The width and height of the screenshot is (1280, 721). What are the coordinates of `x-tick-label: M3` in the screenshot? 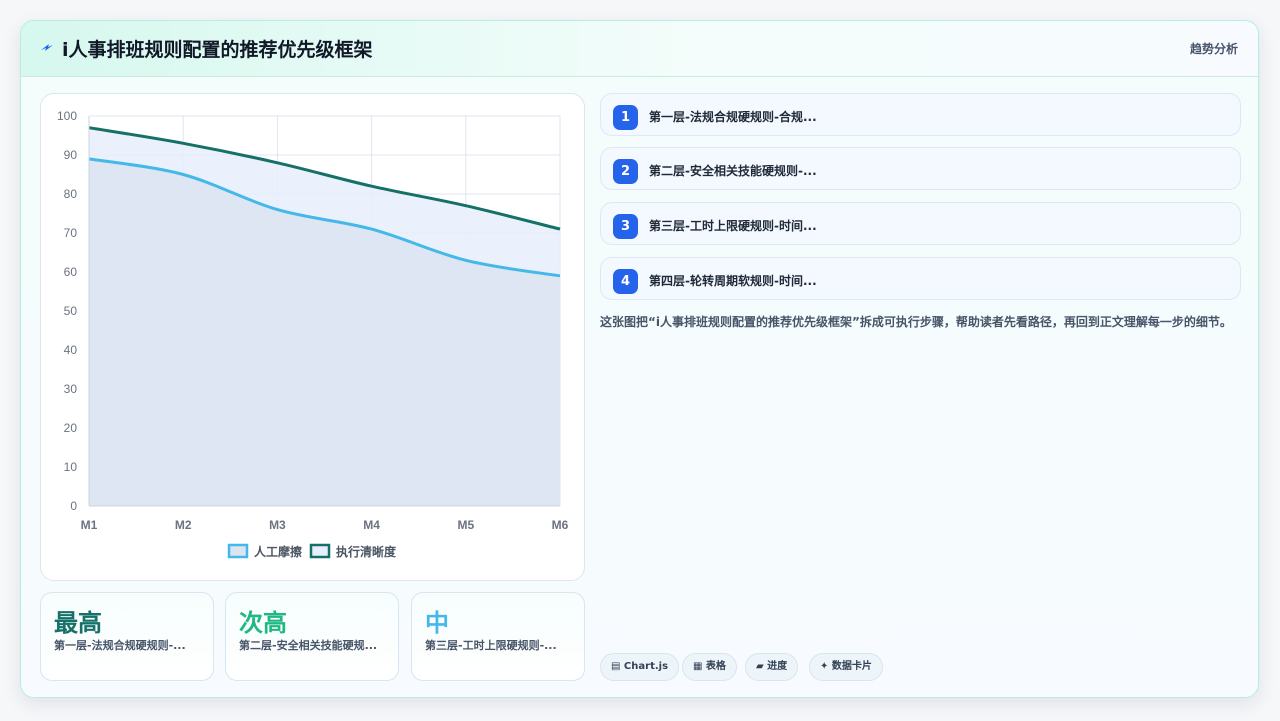 It's located at (277, 525).